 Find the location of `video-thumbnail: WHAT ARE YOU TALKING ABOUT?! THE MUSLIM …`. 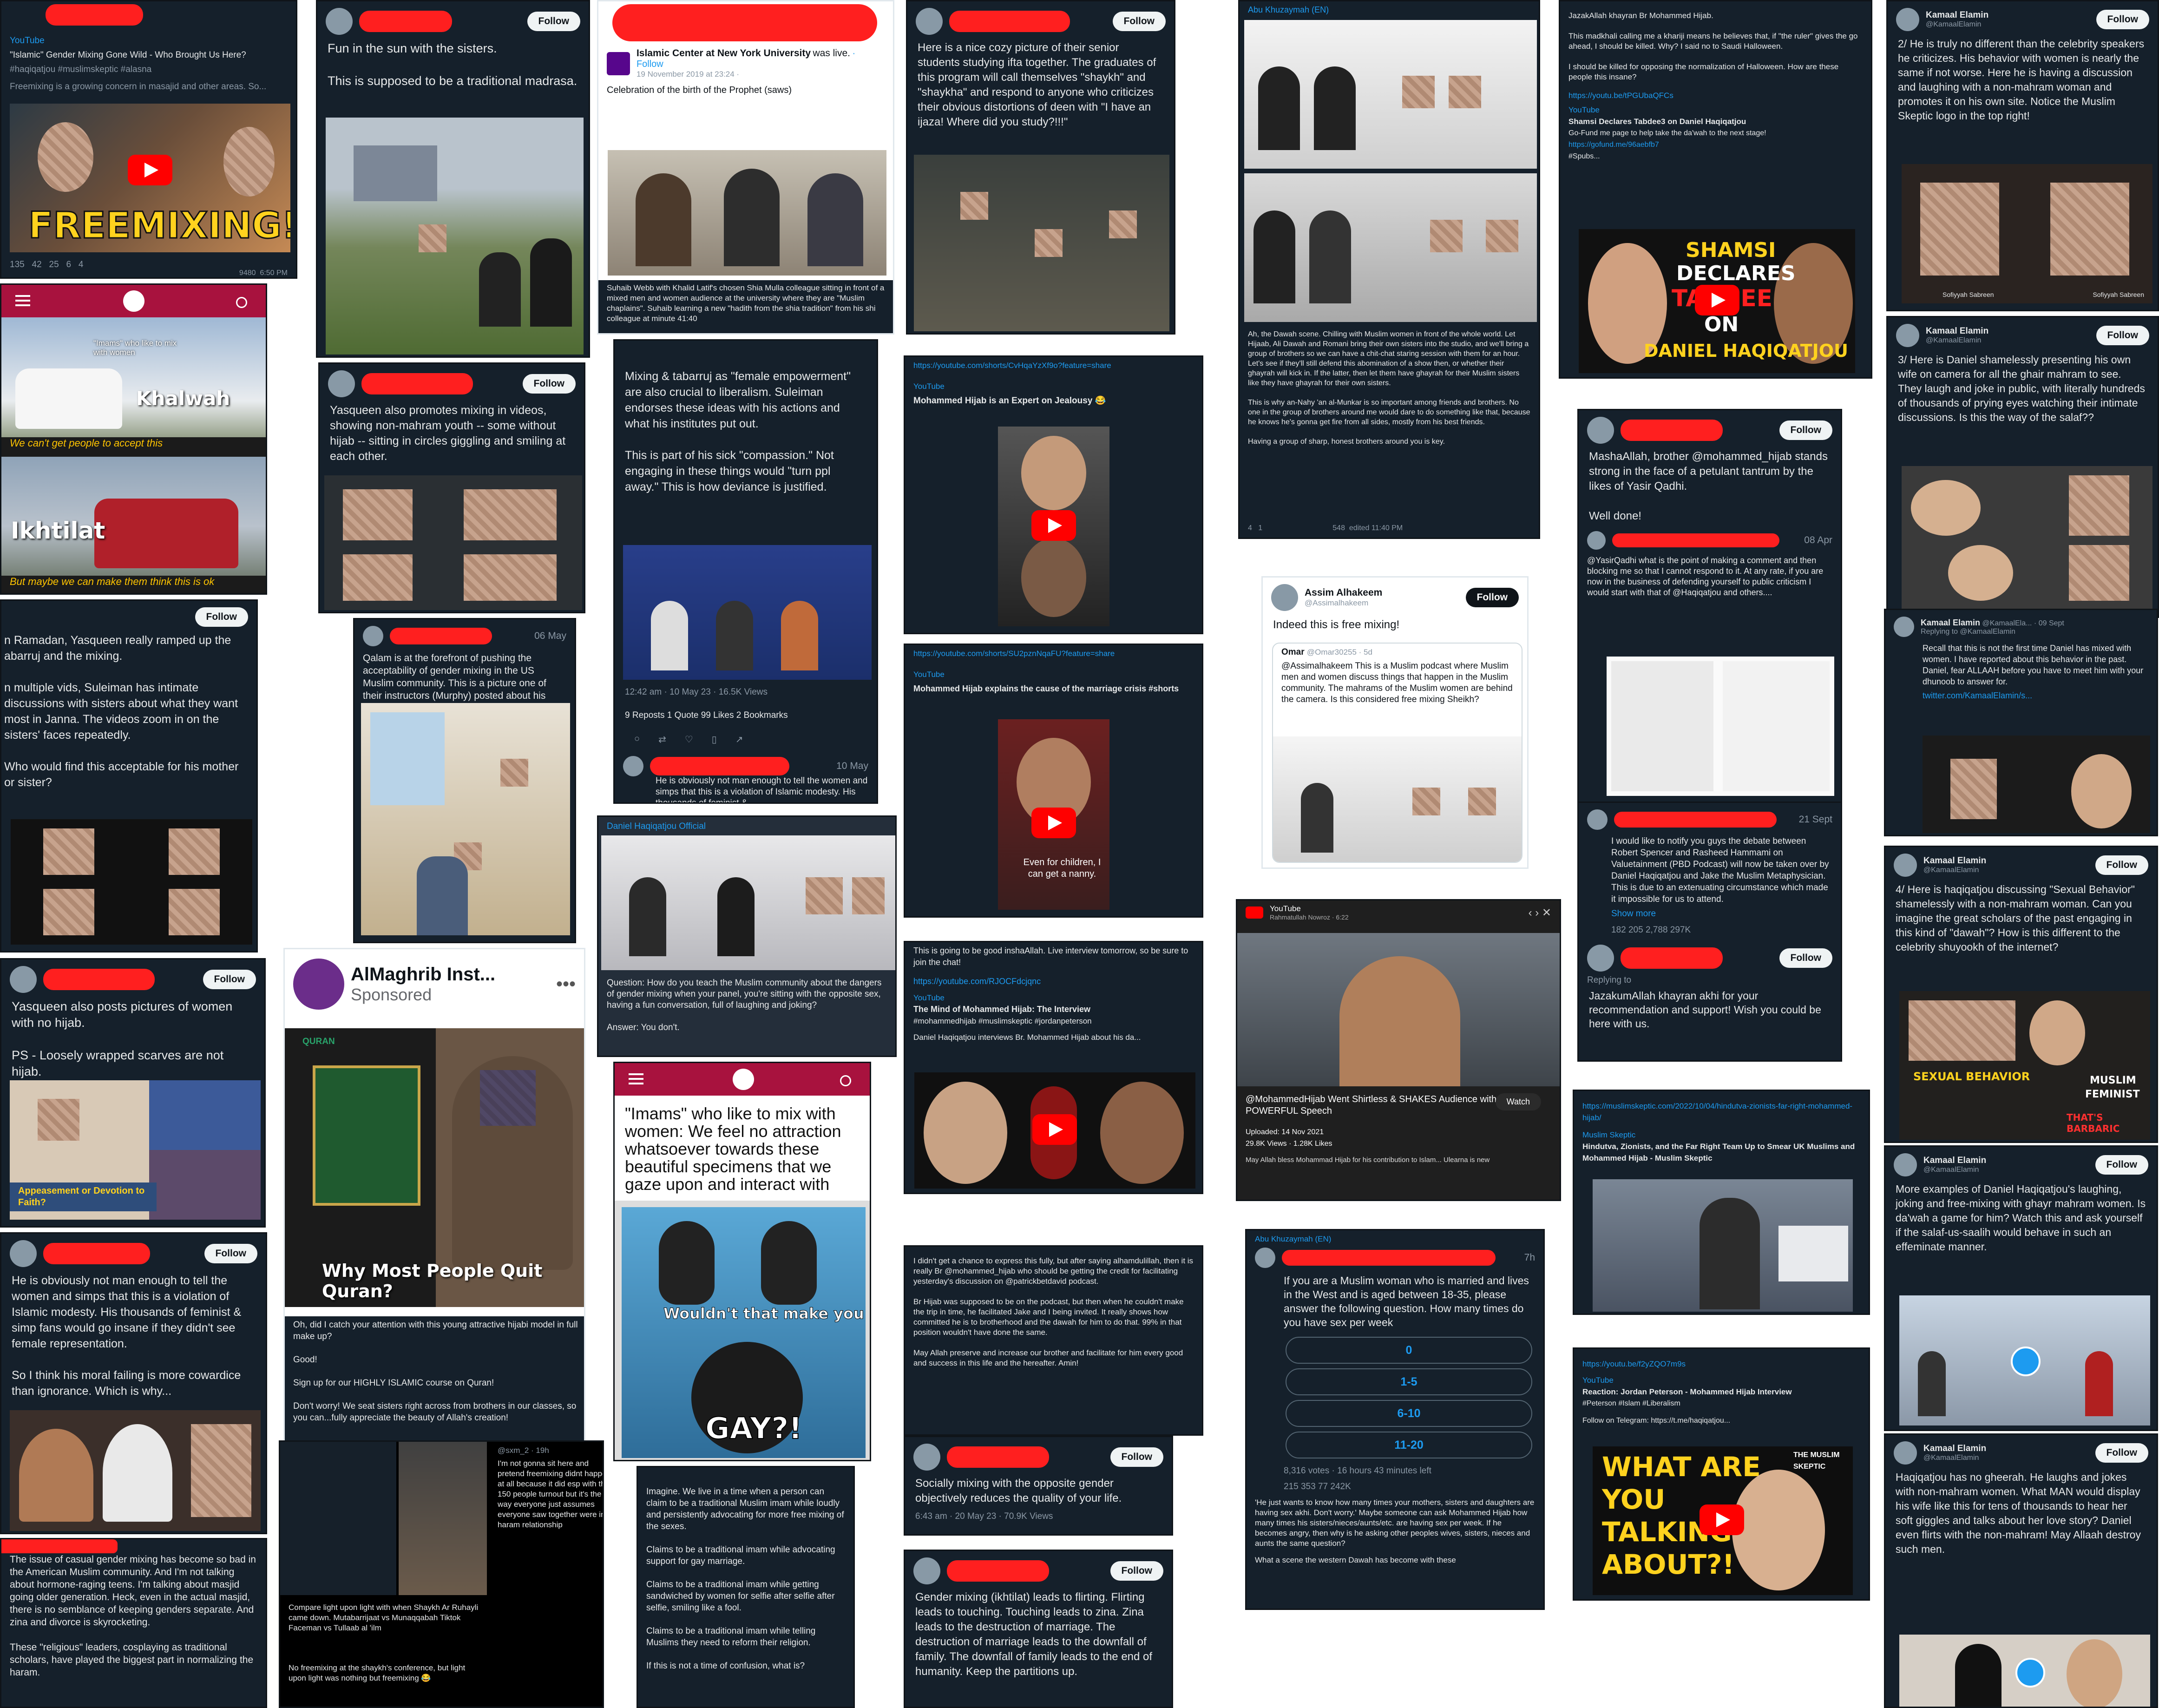

video-thumbnail: WHAT ARE YOU TALKING ABOUT?! THE MUSLIM … is located at coordinates (1723, 1520).